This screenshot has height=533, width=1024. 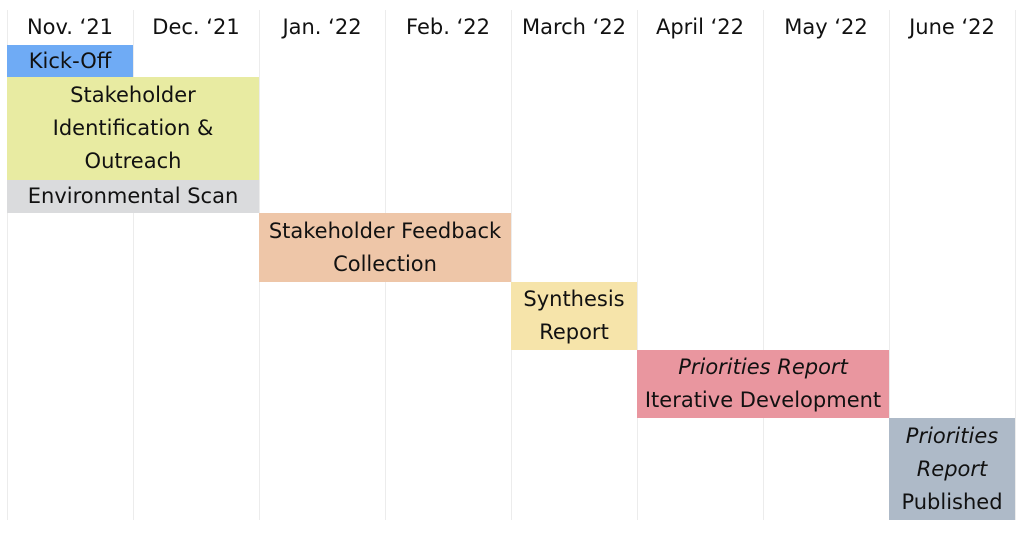 I want to click on month-header: April ‘22, so click(x=700, y=27).